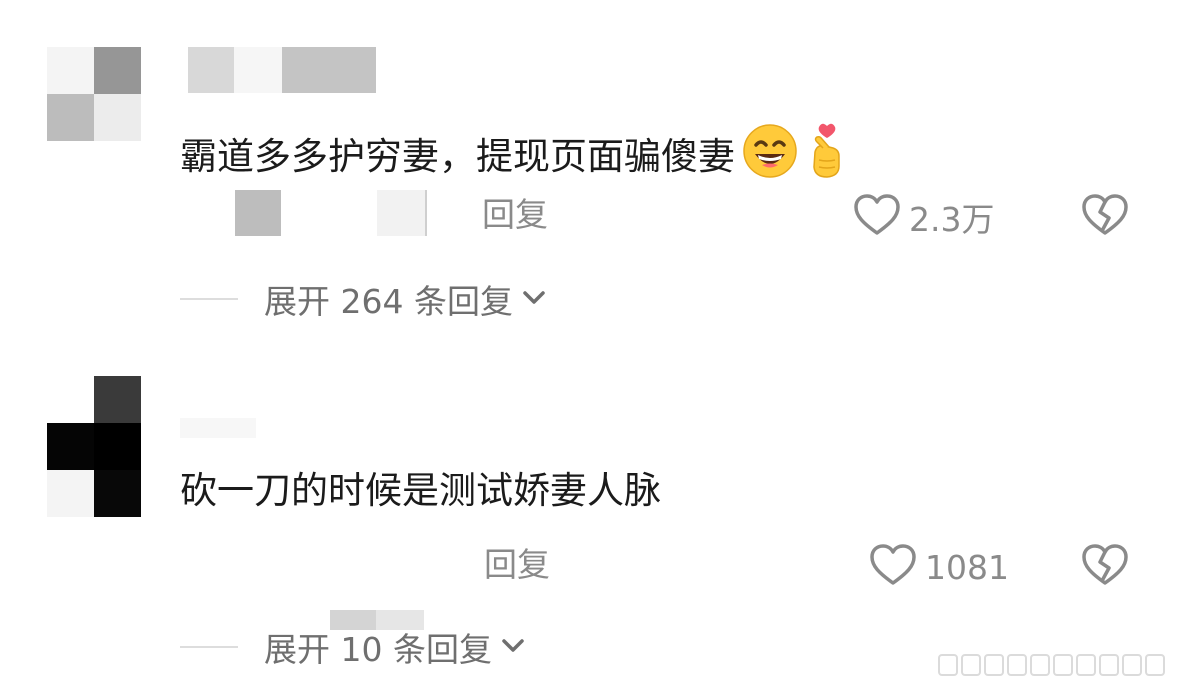 Image resolution: width=1179 pixels, height=684 pixels. I want to click on comment-body: 霸道多多护穷妻，提现页面骗傻妻, so click(457, 156).